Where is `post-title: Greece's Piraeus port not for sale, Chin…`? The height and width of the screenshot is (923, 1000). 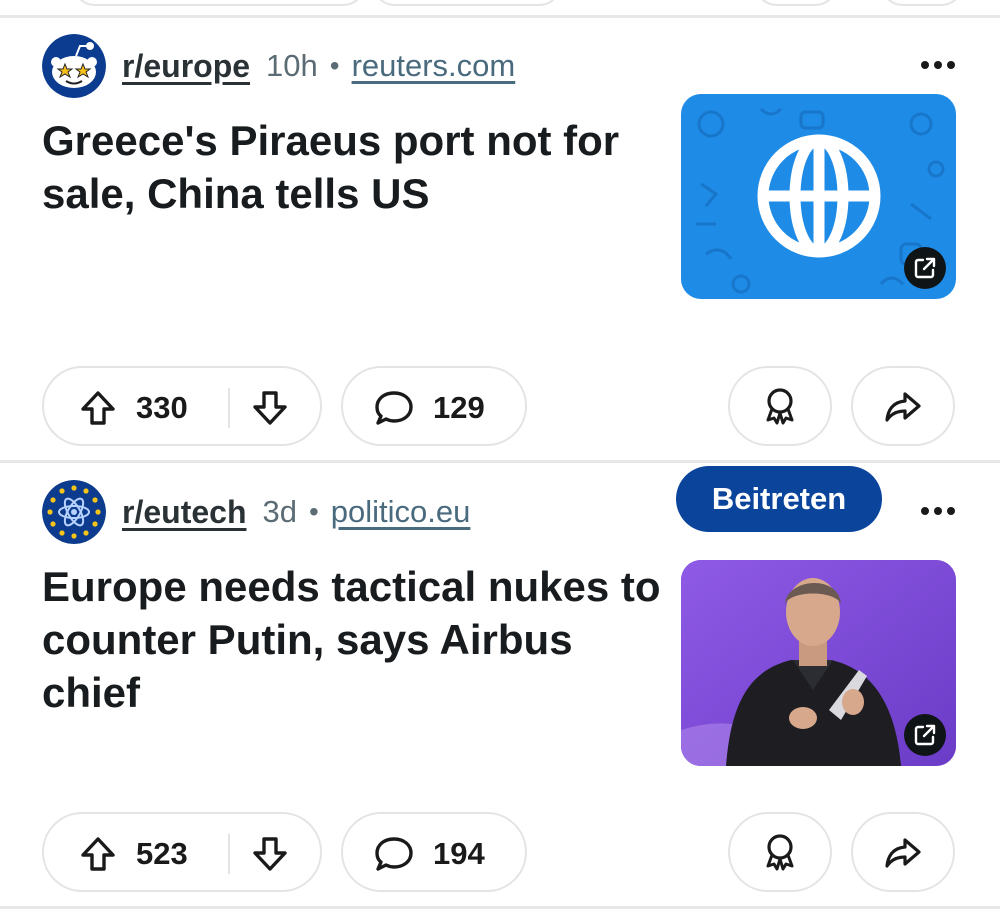
post-title: Greece's Piraeus port not for sale, Chin… is located at coordinates (352, 167).